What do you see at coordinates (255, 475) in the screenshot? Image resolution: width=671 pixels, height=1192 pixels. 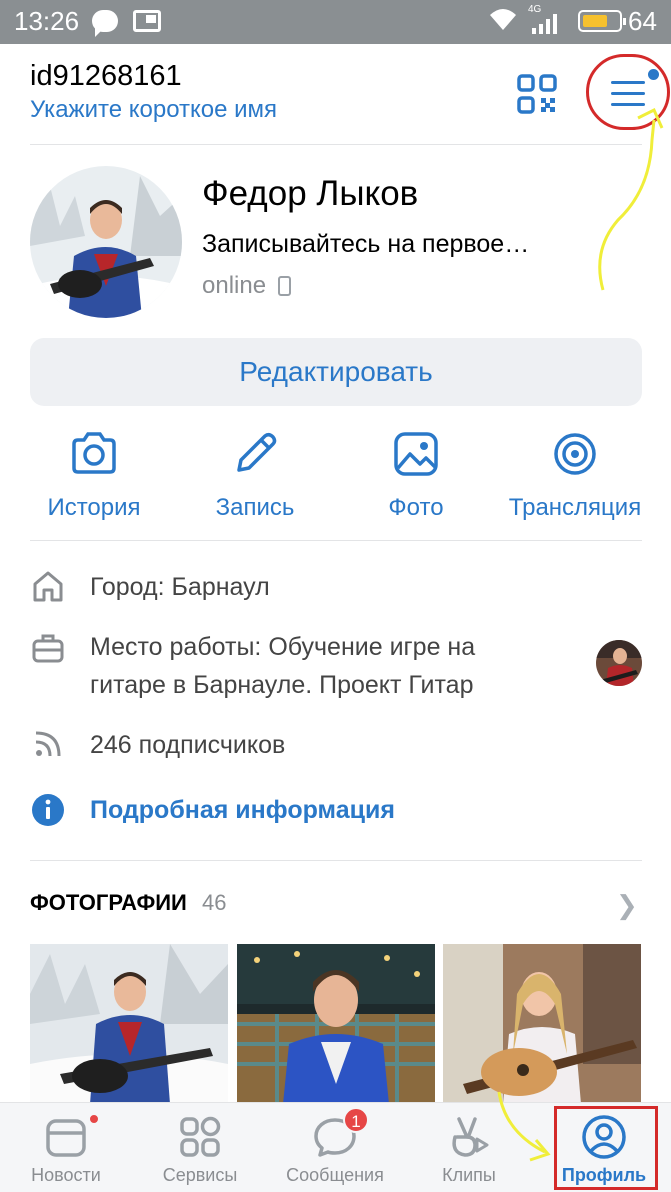 I see `action-post: Запись` at bounding box center [255, 475].